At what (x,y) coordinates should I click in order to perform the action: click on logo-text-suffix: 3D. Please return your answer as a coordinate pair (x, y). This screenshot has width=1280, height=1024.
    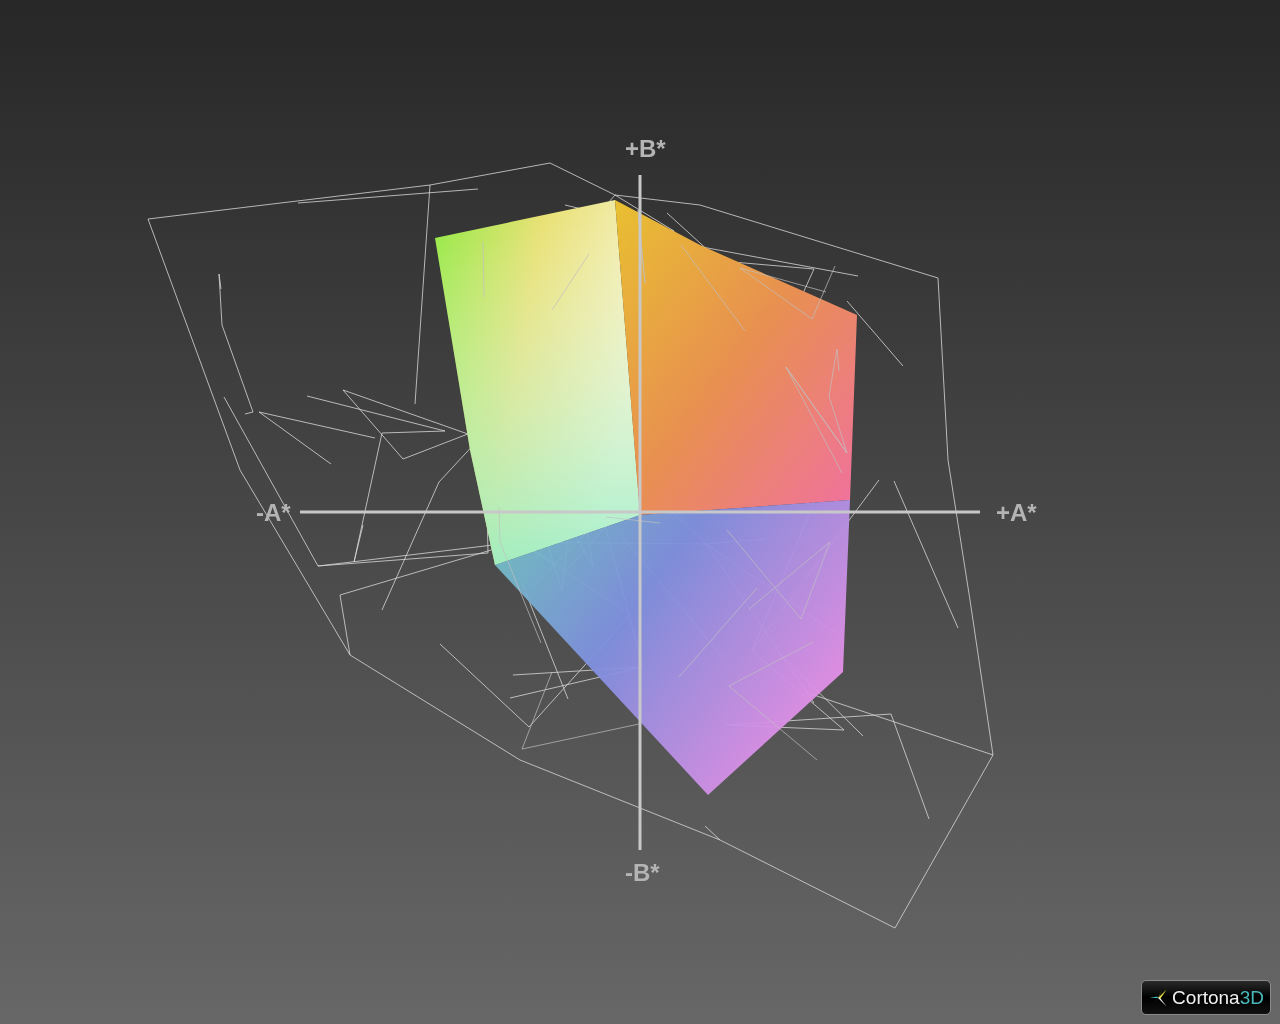
    Looking at the image, I should click on (1251, 997).